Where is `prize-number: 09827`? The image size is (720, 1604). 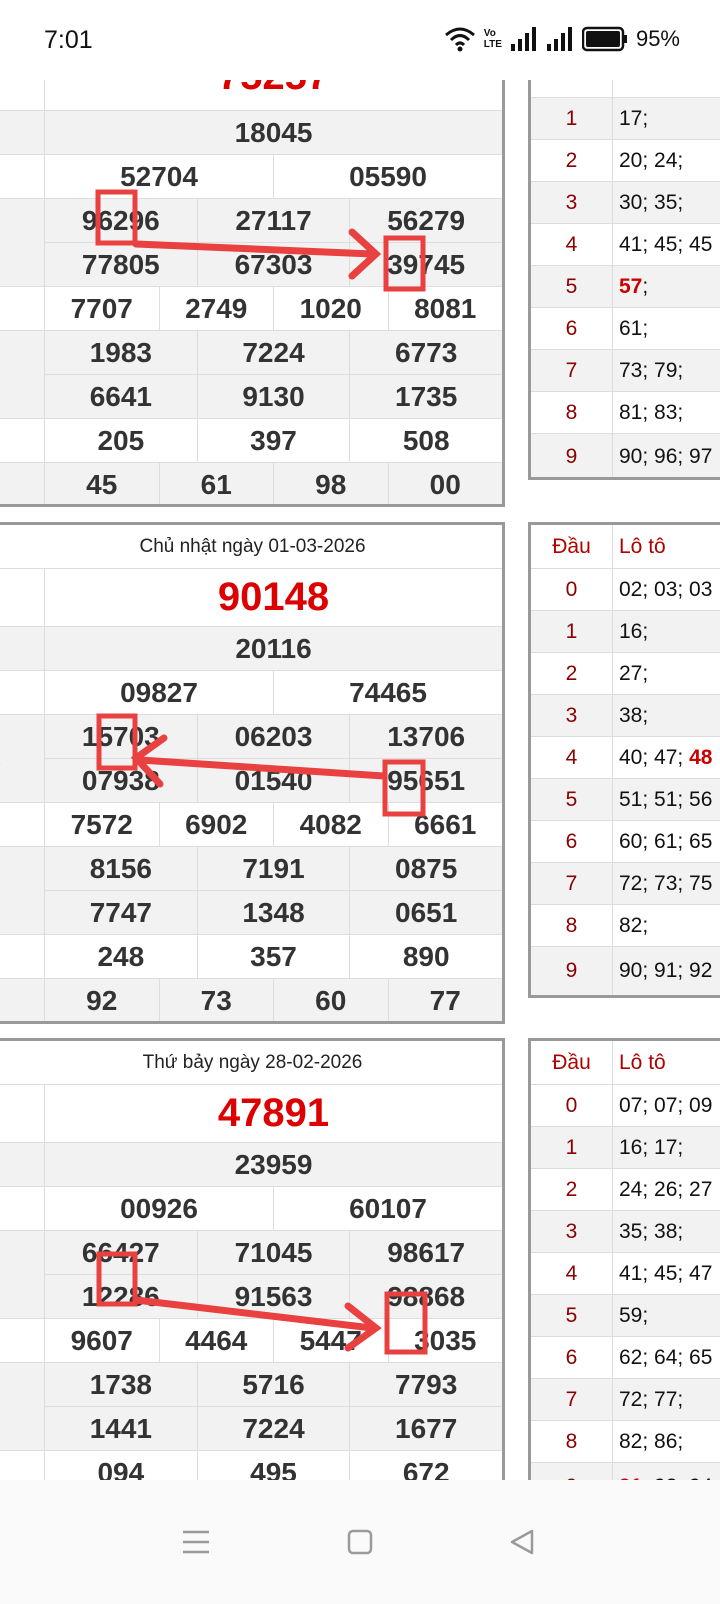
prize-number: 09827 is located at coordinates (159, 692).